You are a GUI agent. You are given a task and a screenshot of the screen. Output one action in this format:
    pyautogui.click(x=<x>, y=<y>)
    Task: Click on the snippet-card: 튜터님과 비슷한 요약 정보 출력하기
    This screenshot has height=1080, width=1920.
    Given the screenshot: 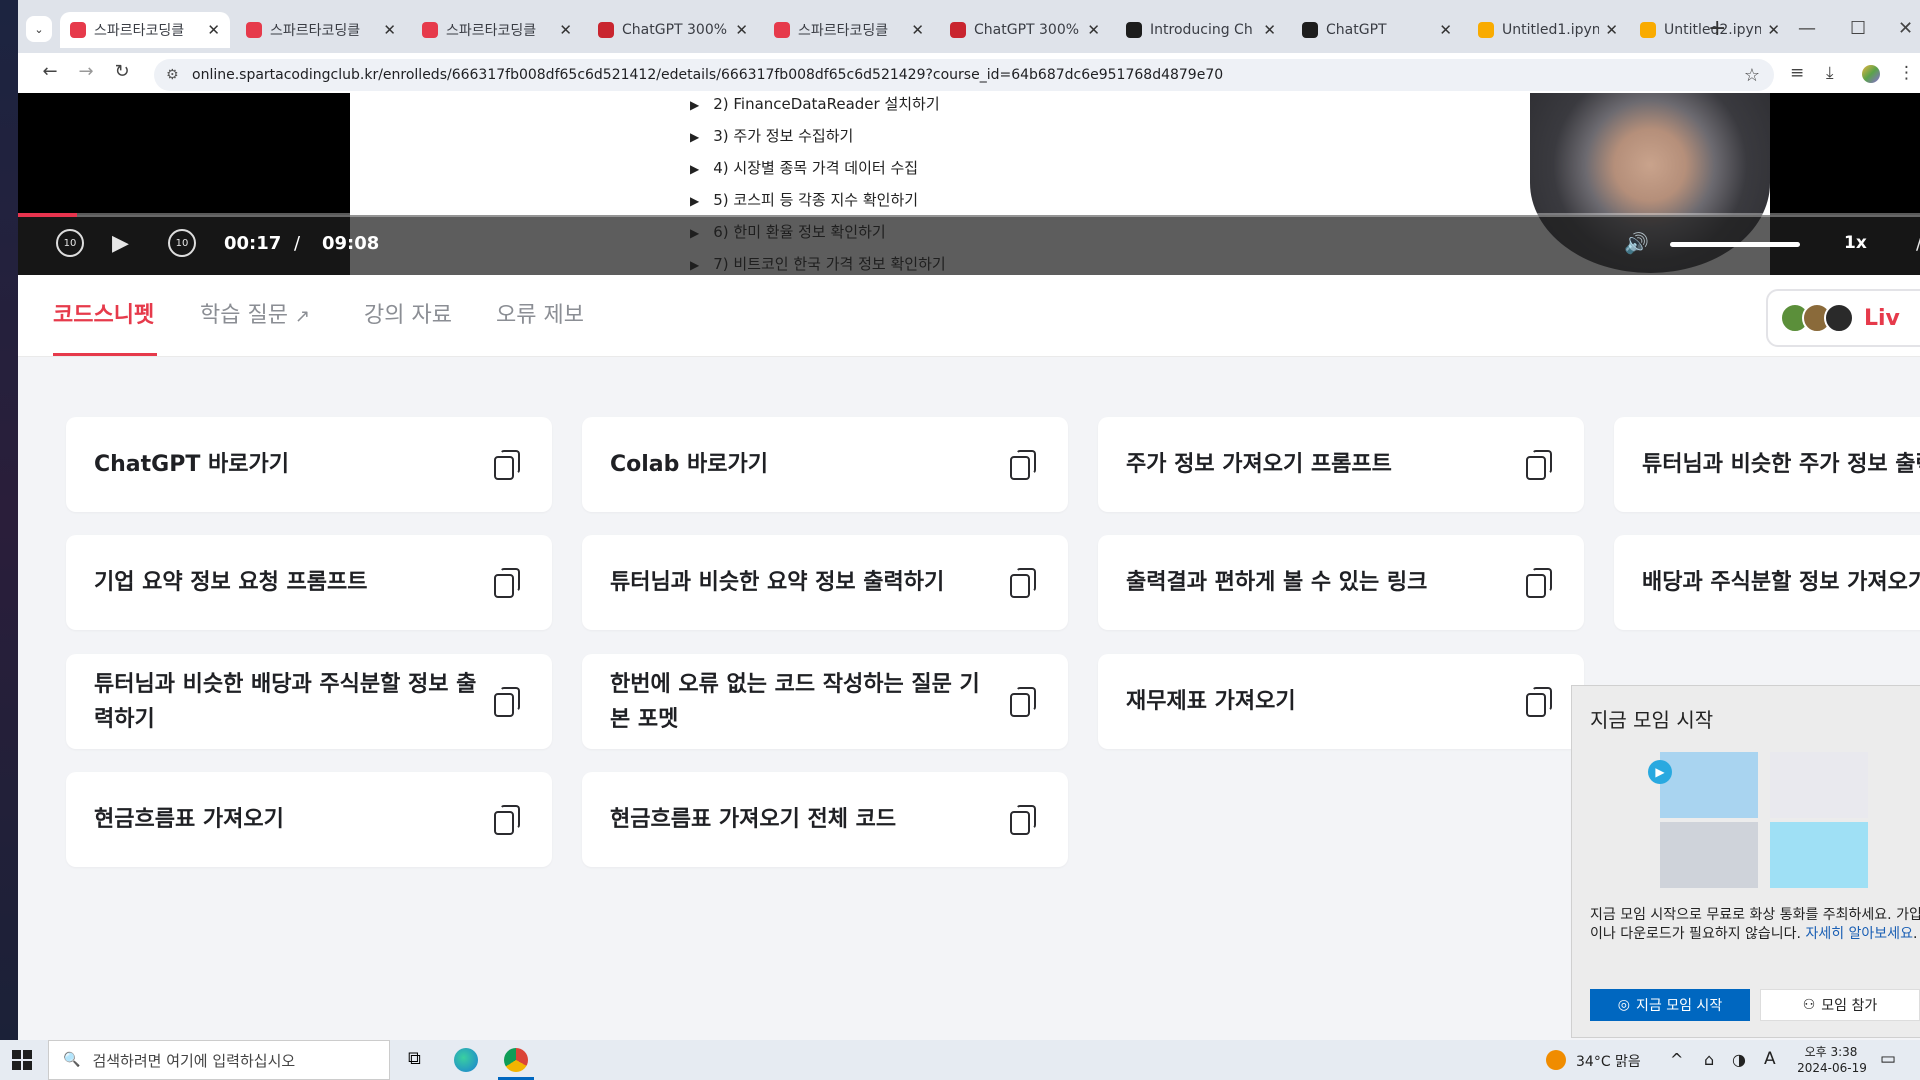 What is the action you would take?
    pyautogui.click(x=825, y=582)
    